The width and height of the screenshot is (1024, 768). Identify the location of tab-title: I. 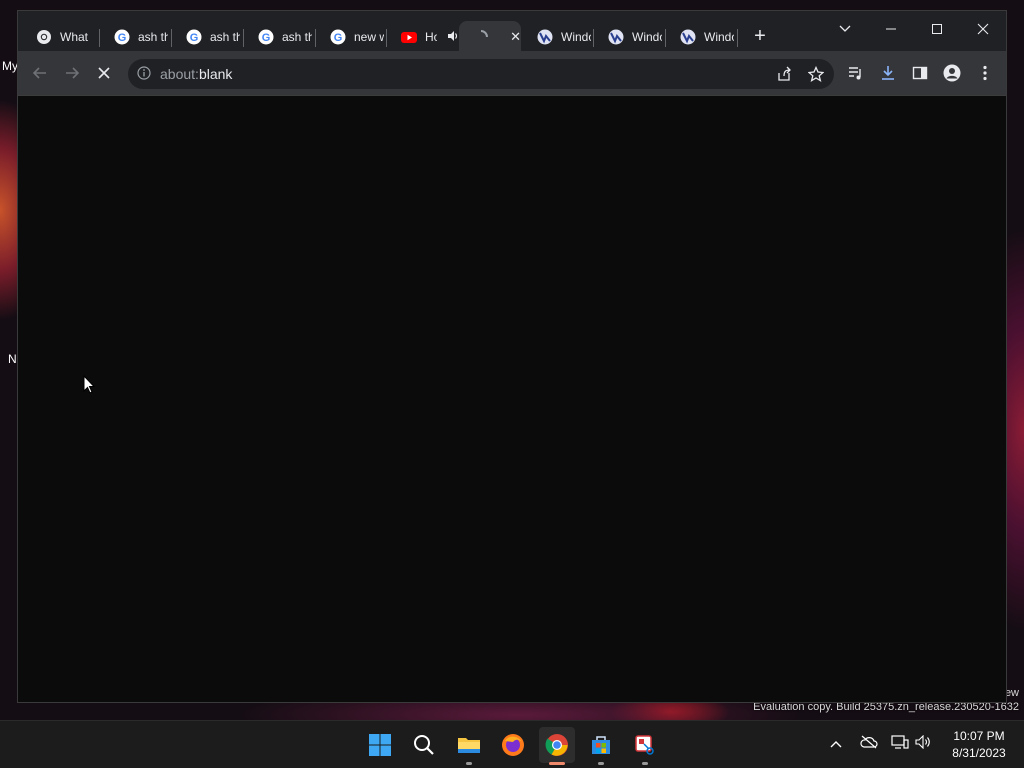
(497, 37).